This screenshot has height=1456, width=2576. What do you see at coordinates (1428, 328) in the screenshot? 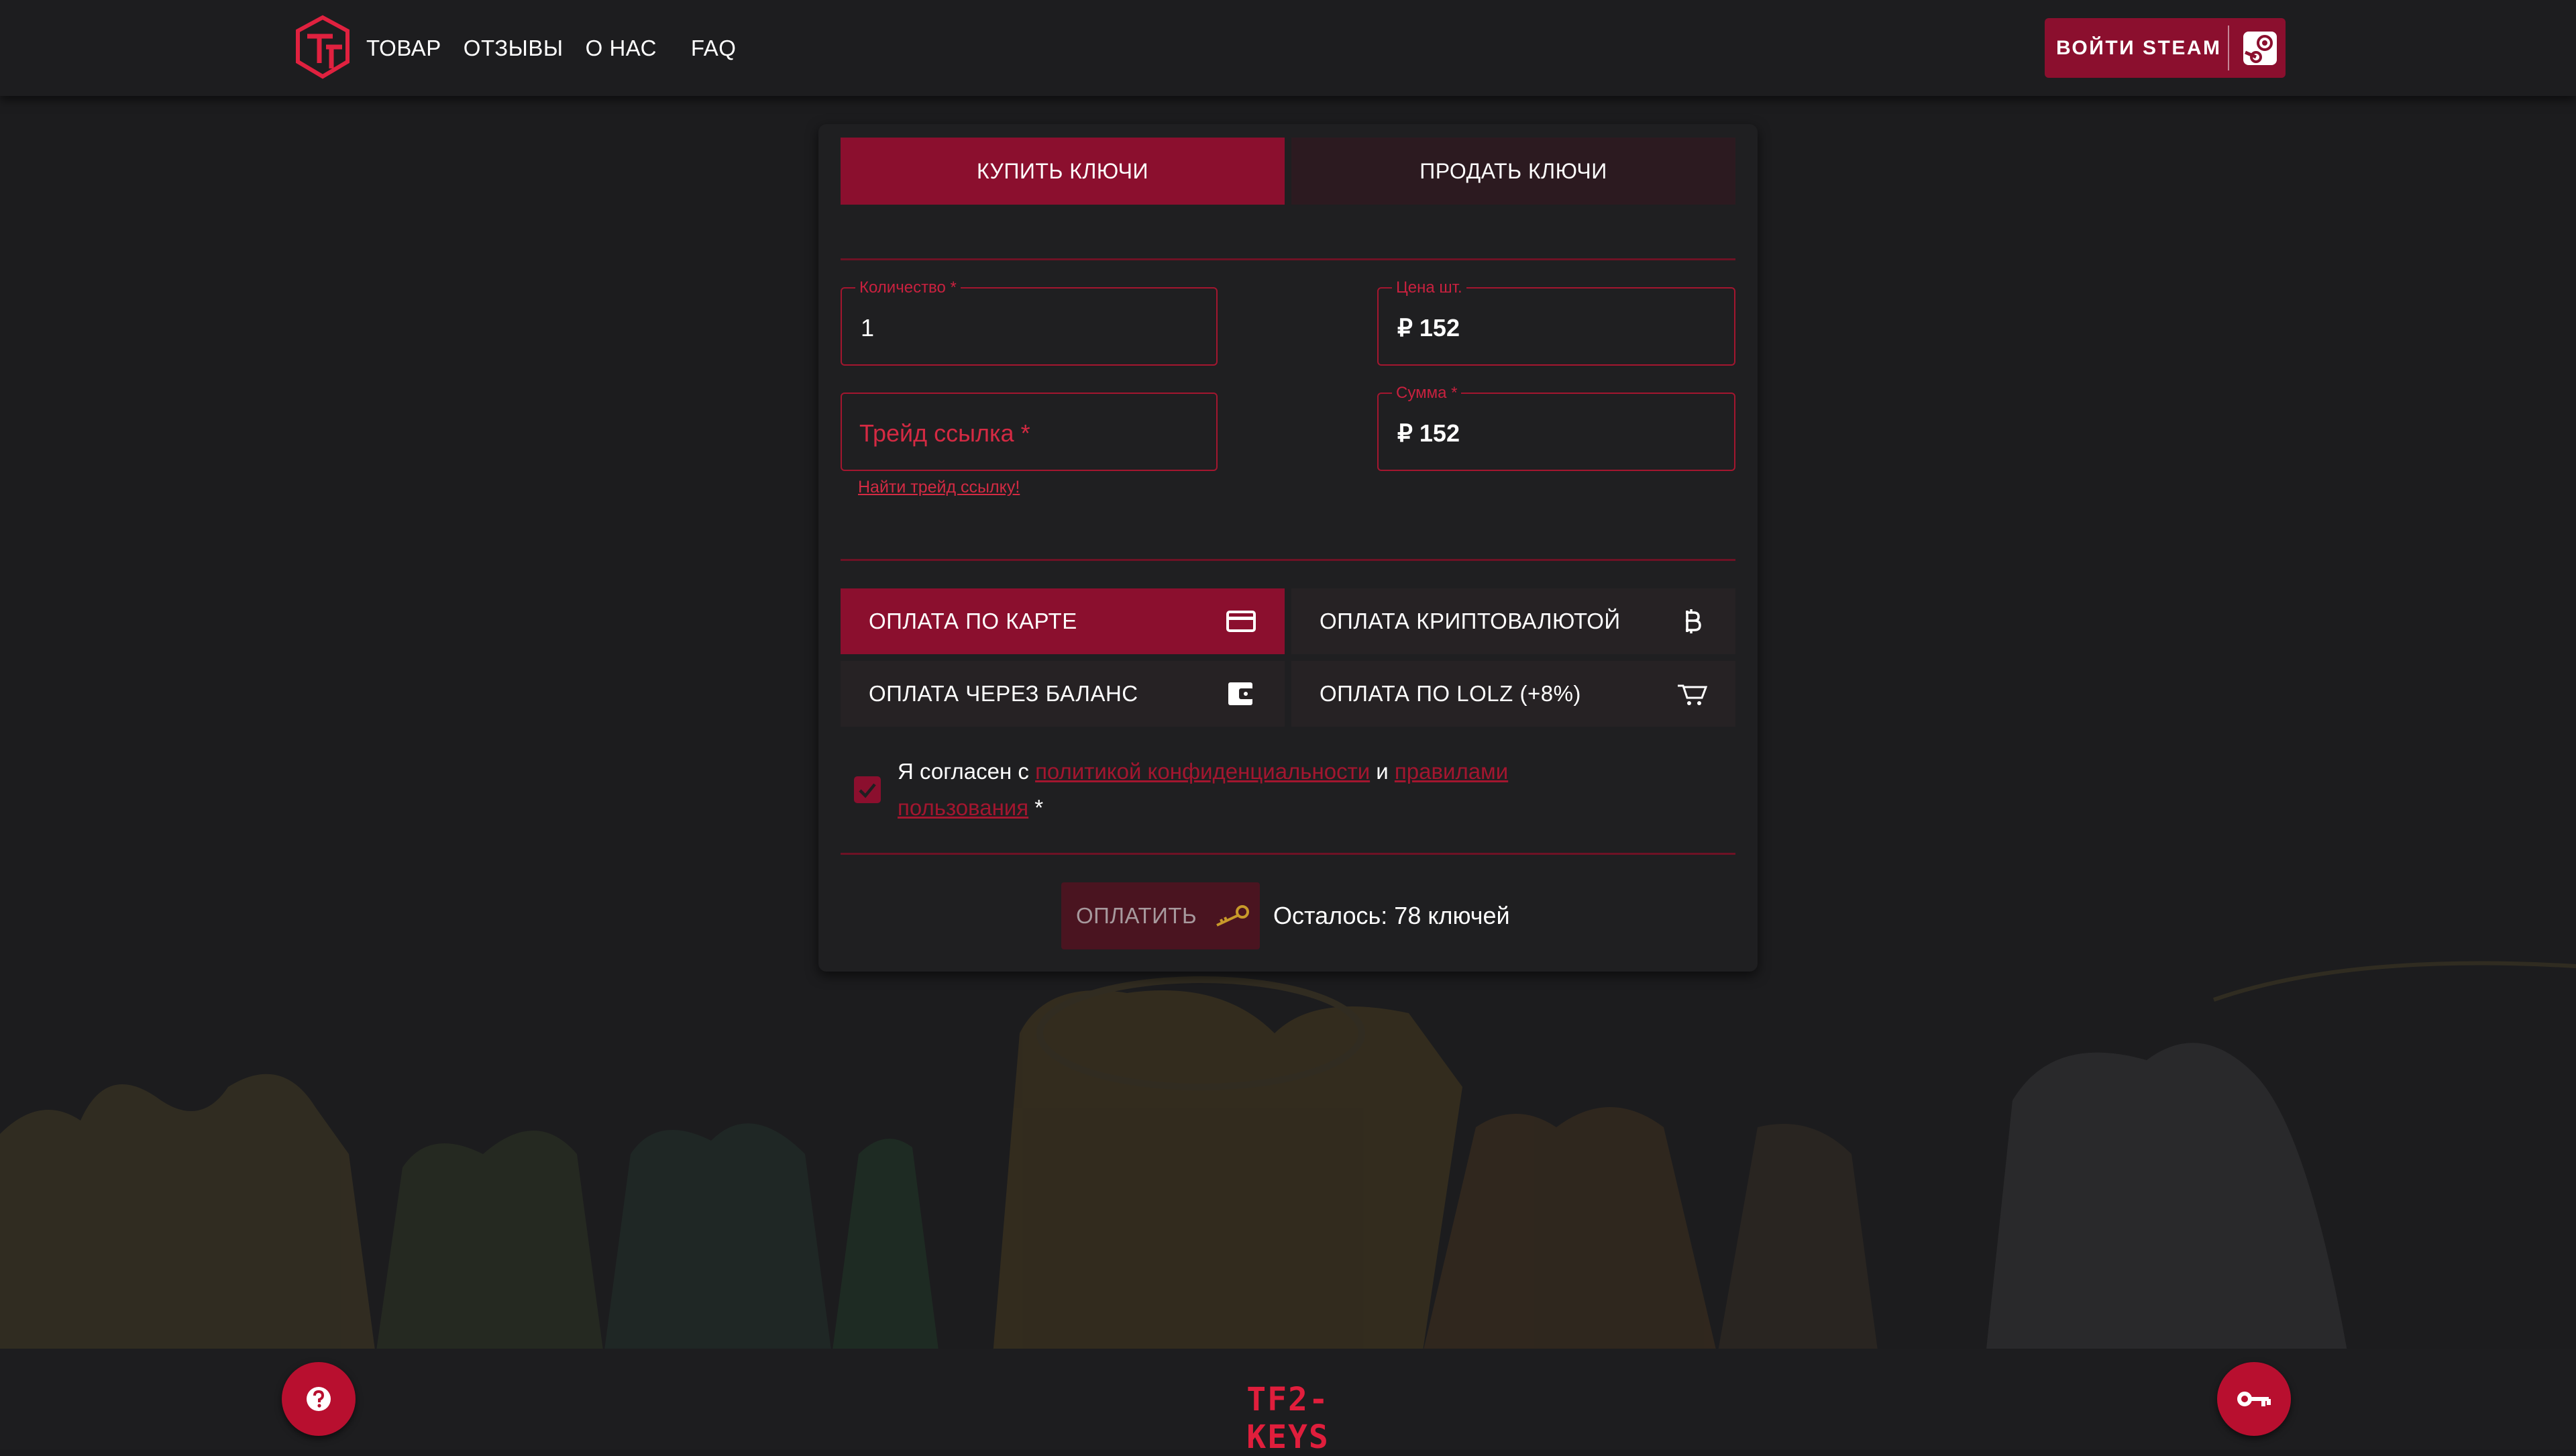
I see `unit-price-value: ₽ 152` at bounding box center [1428, 328].